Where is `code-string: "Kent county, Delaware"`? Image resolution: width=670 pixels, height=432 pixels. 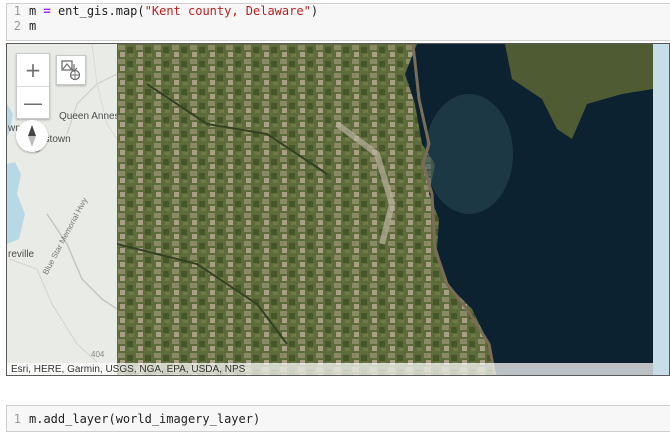
code-string: "Kent county, Delaware" is located at coordinates (227, 11).